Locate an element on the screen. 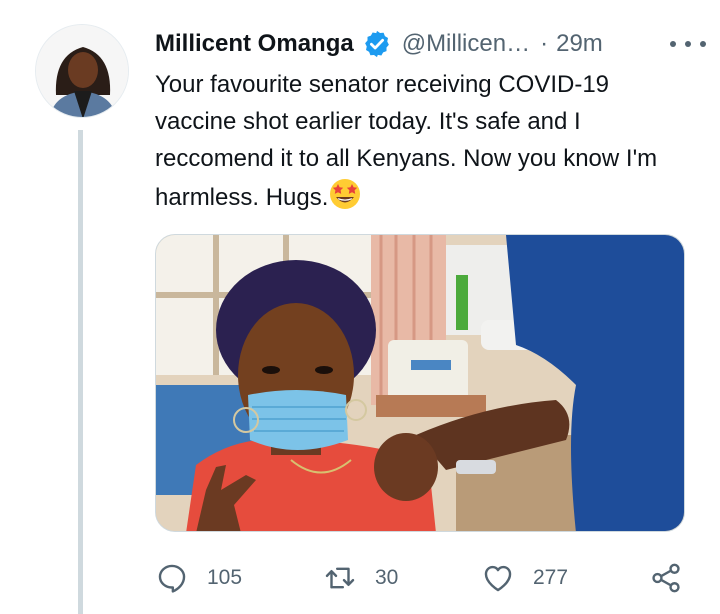  reply-count: 105 is located at coordinates (225, 577).